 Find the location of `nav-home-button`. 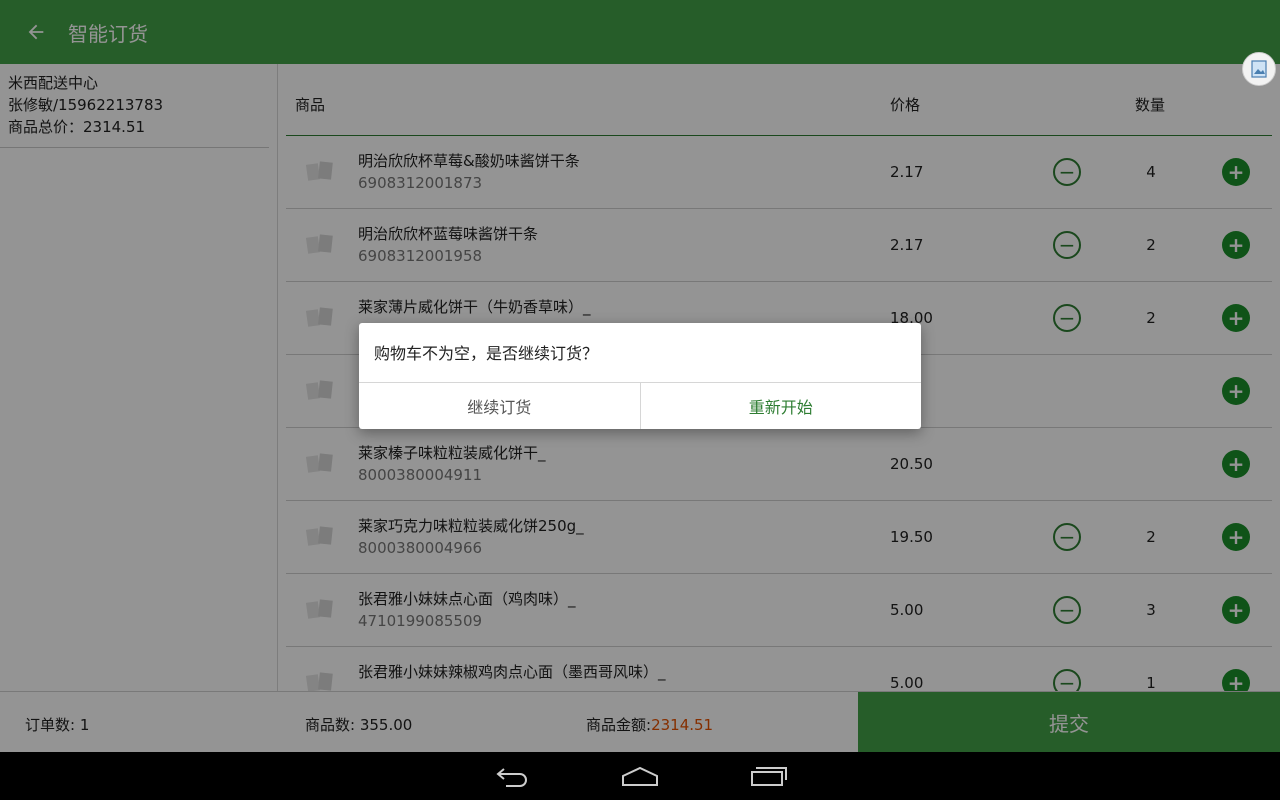

nav-home-button is located at coordinates (640, 776).